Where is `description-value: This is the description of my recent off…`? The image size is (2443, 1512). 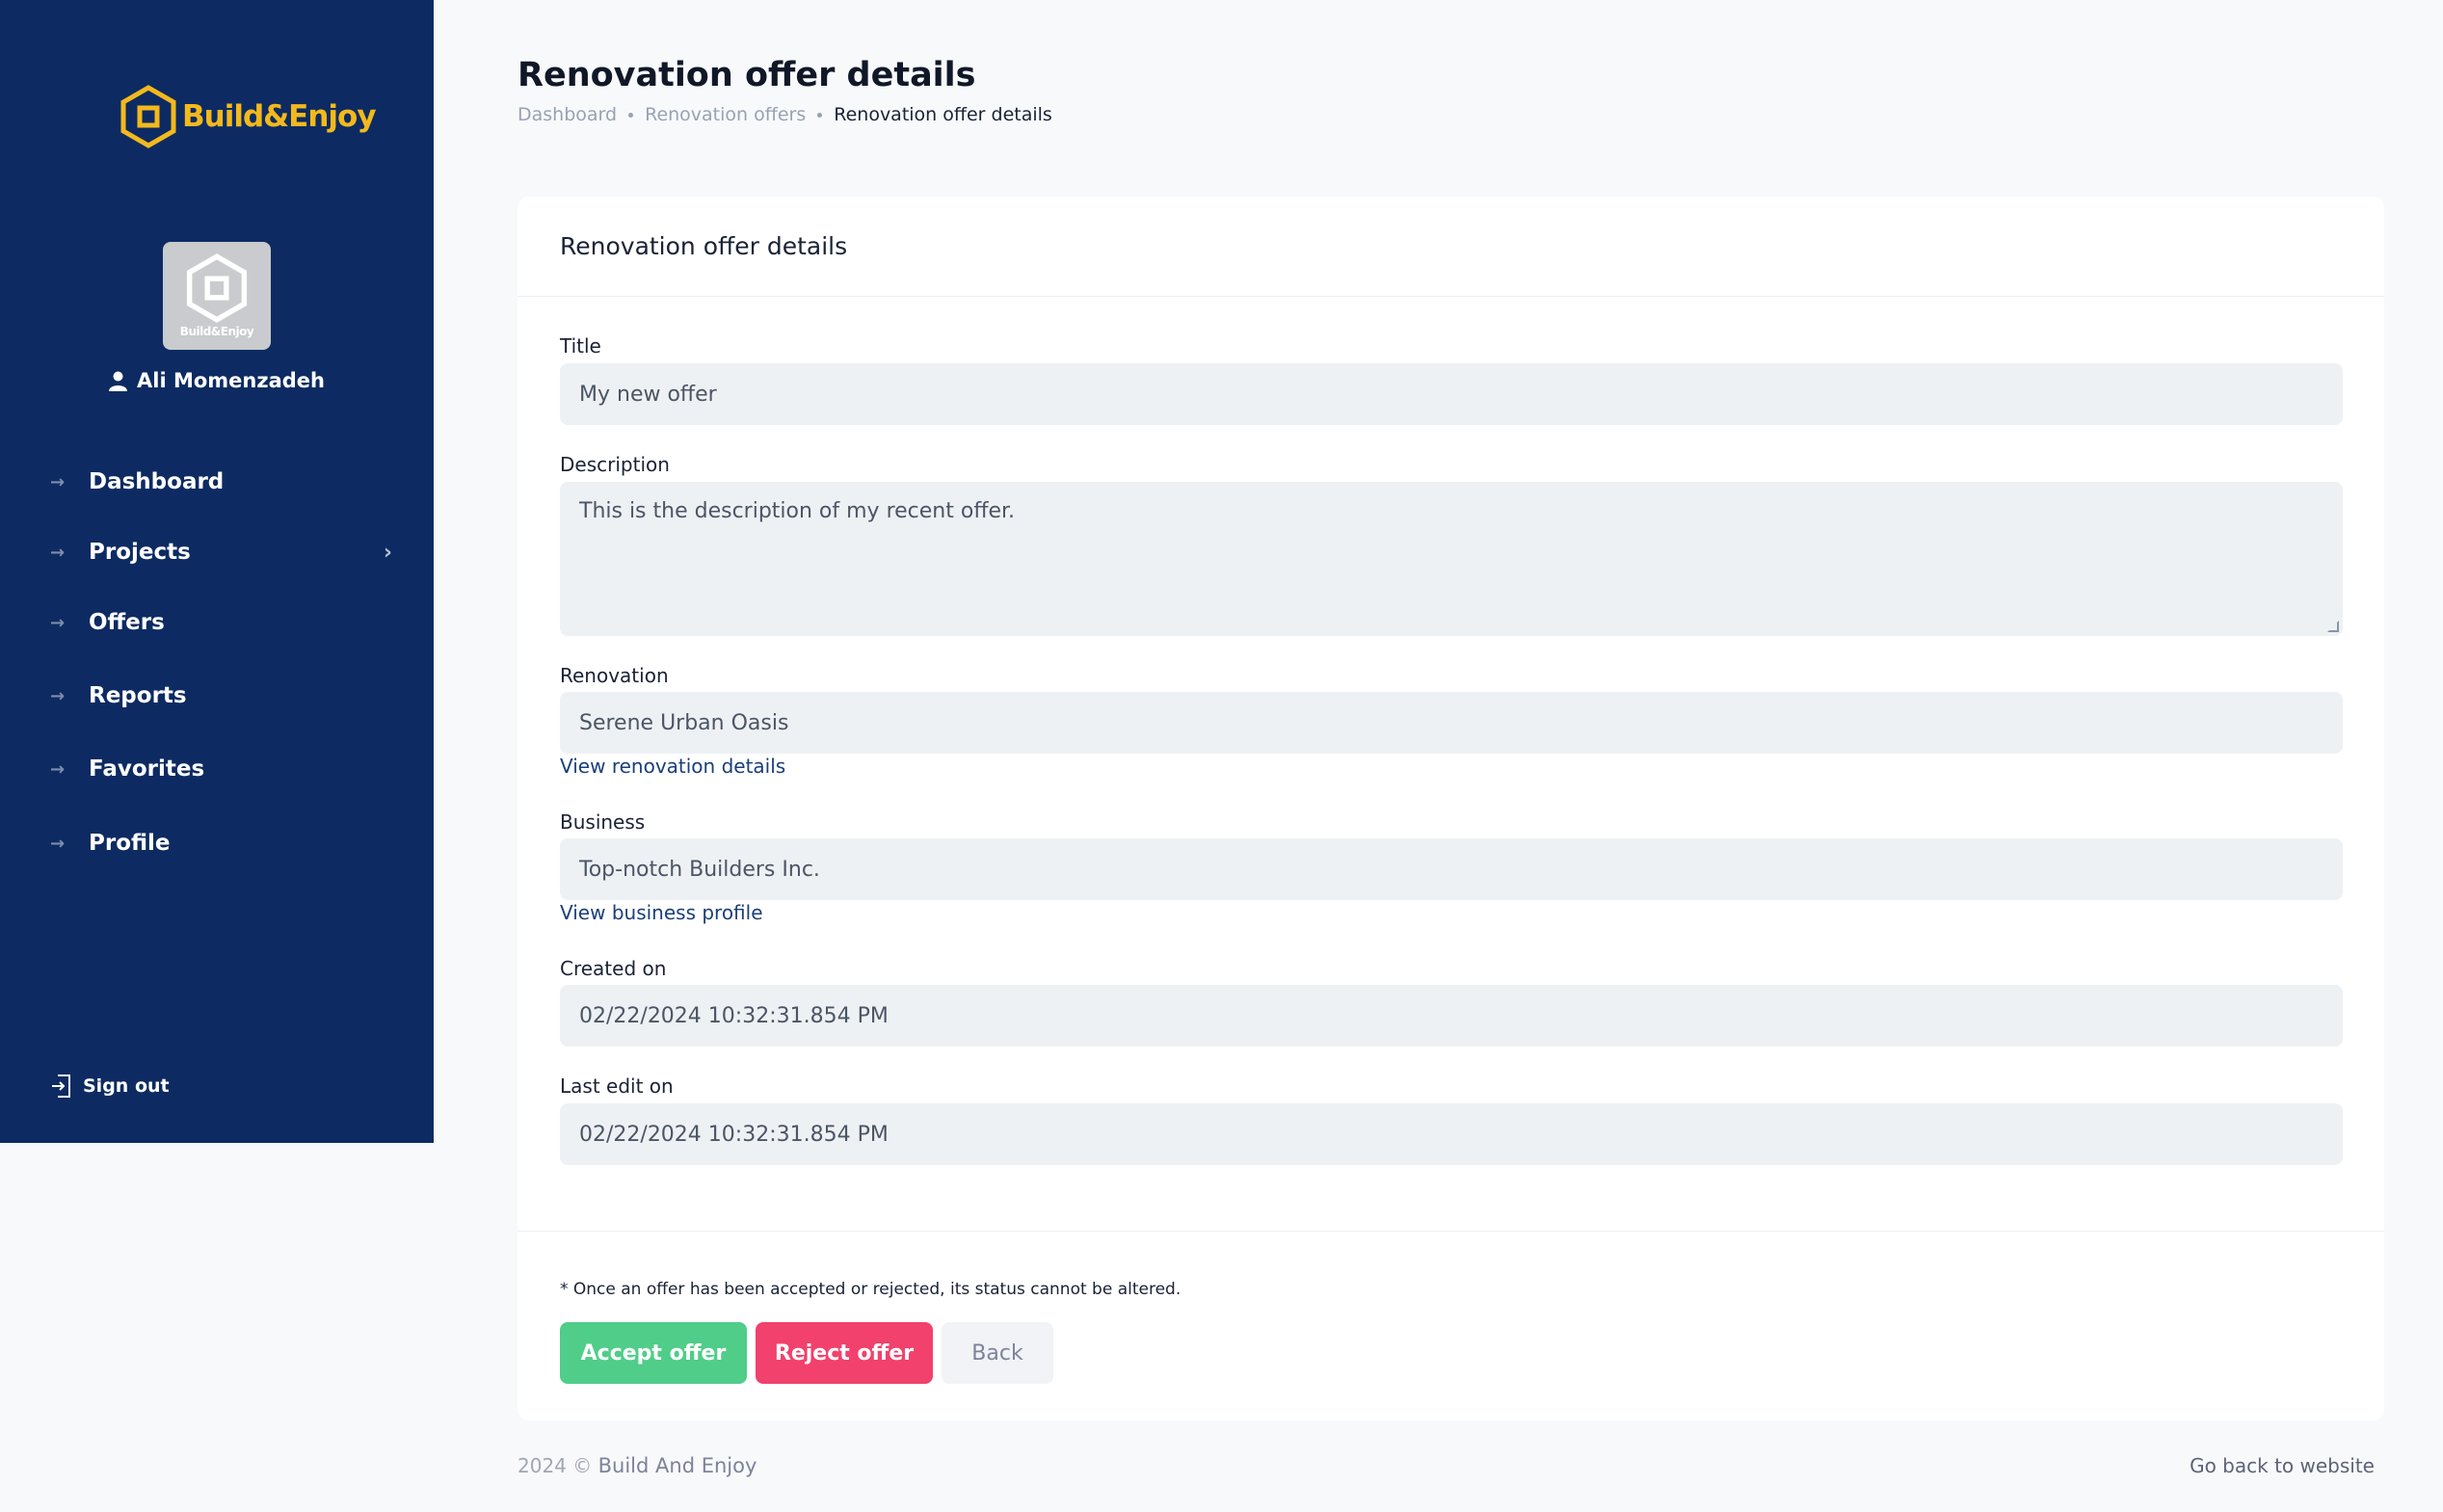 description-value: This is the description of my recent off… is located at coordinates (797, 511).